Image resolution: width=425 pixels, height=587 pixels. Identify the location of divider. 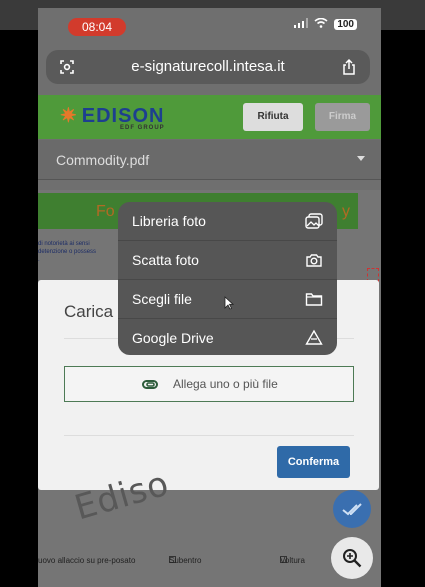
(209, 435).